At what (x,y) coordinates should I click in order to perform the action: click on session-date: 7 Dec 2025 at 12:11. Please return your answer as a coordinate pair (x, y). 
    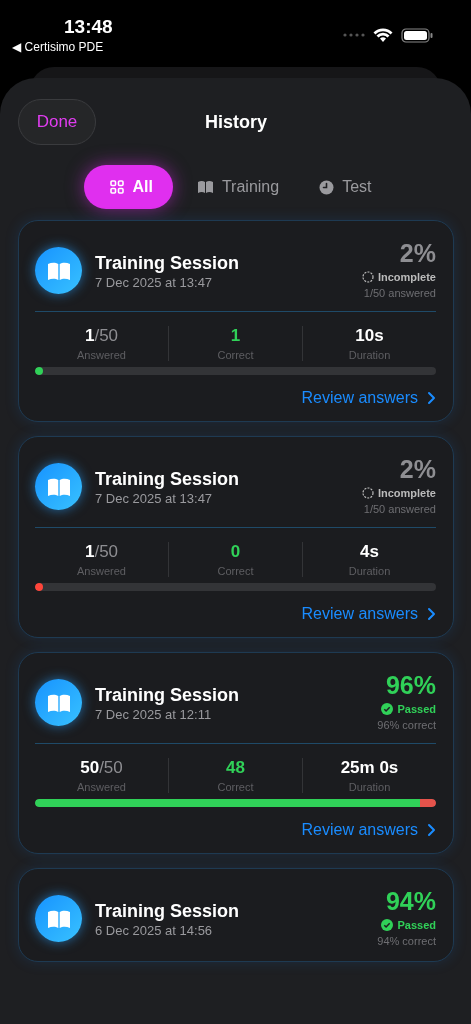
    Looking at the image, I should click on (154, 714).